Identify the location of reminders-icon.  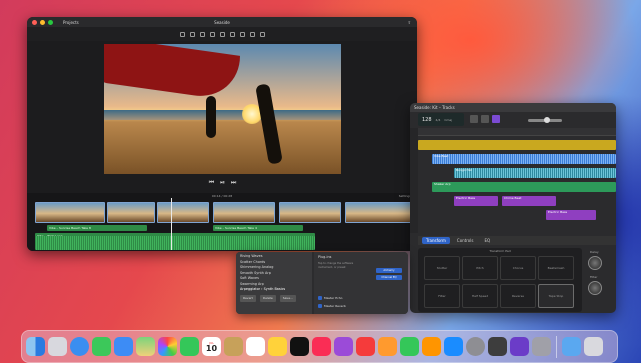
(255, 346).